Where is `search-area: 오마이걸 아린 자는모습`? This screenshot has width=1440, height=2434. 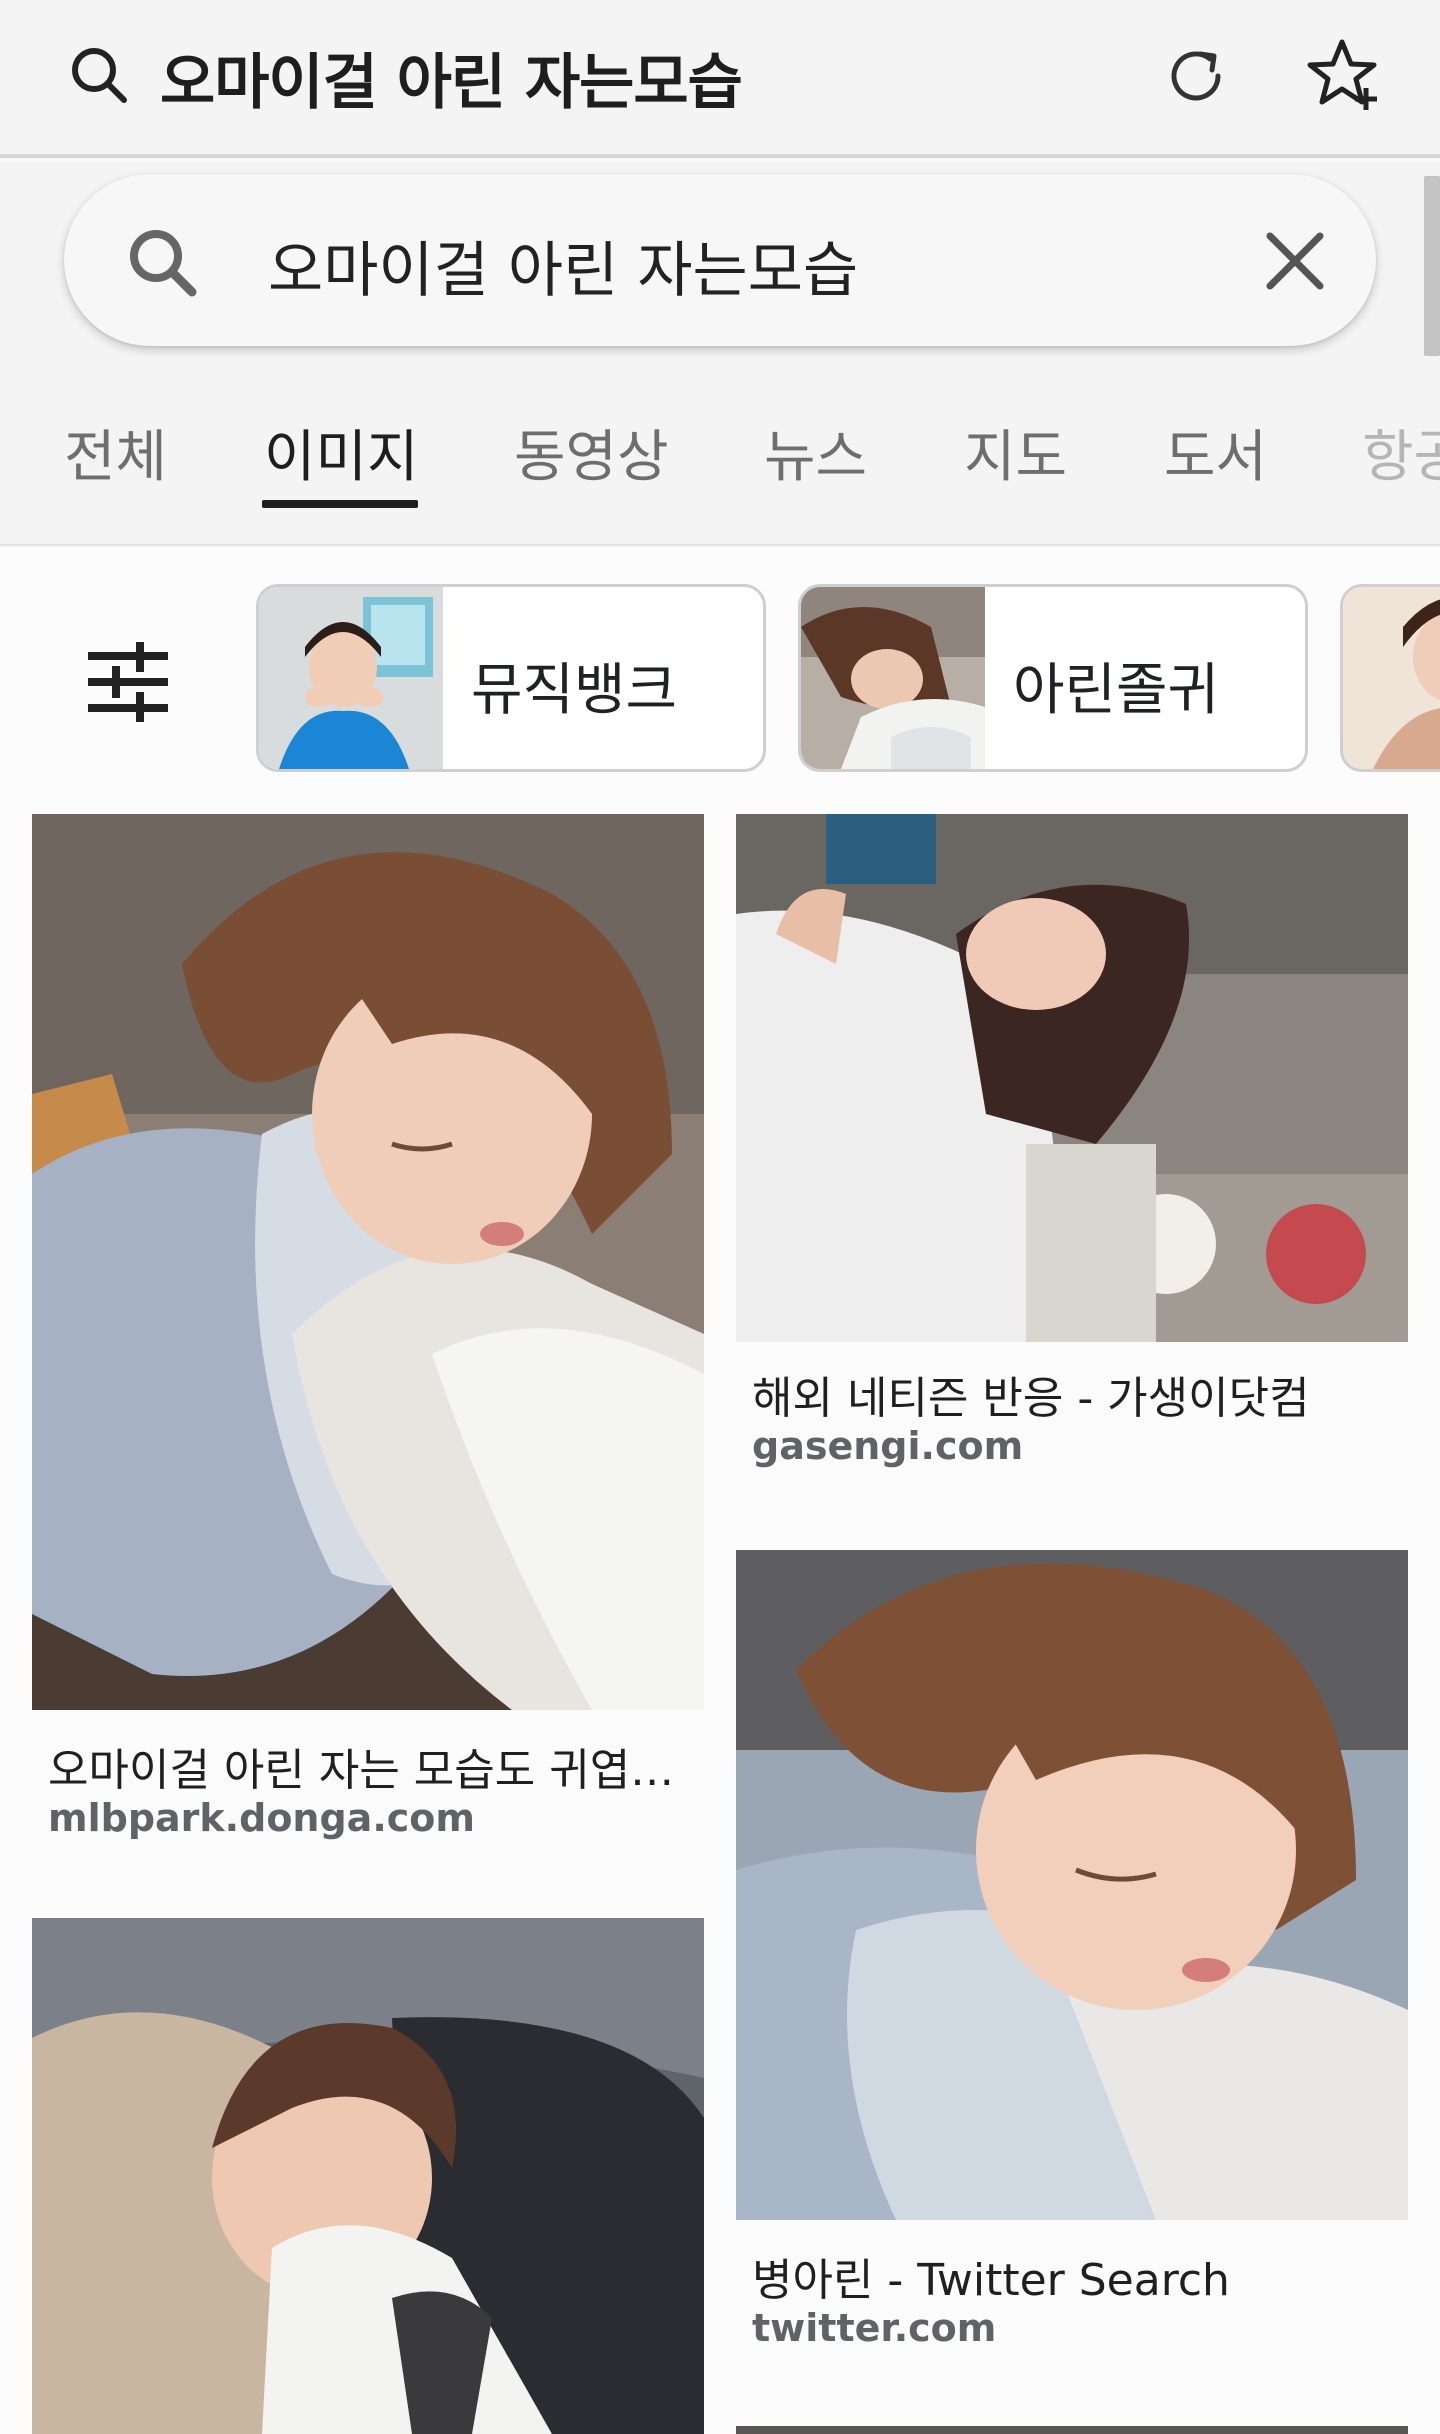
search-area: 오마이걸 아린 자는모습 is located at coordinates (720, 272).